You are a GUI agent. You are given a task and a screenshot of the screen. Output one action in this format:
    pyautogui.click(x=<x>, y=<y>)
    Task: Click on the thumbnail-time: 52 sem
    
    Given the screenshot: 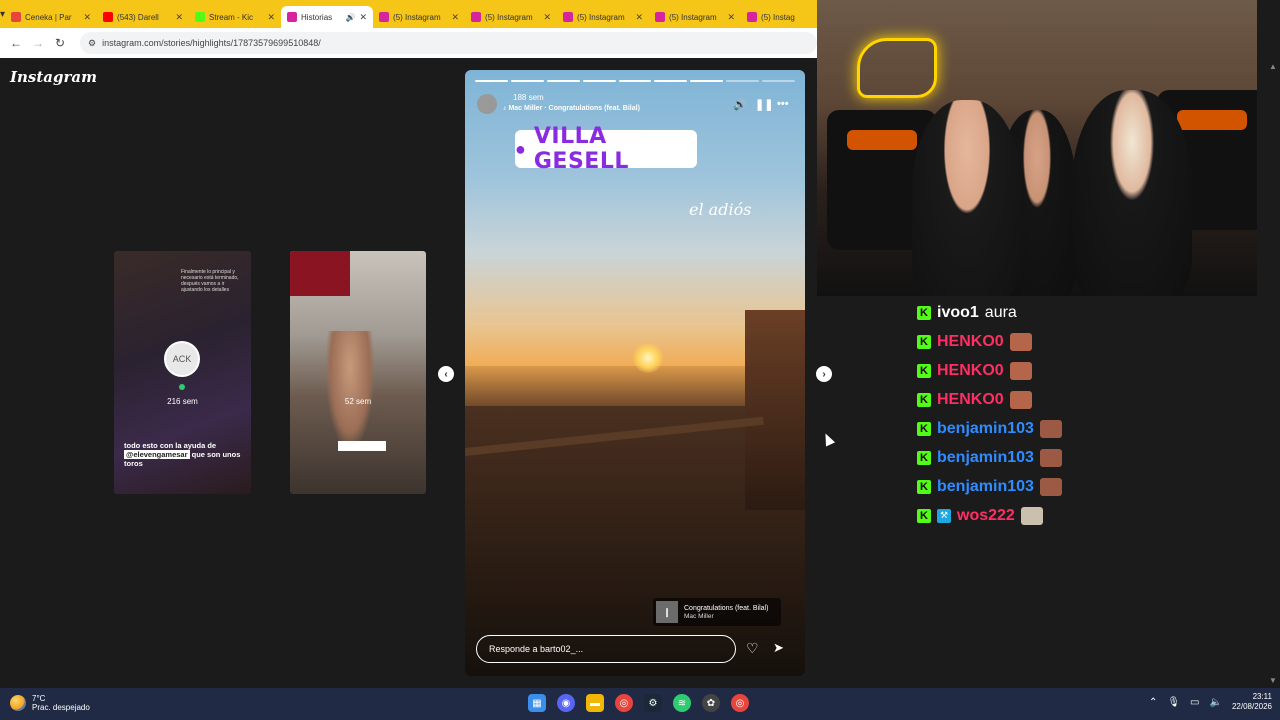 What is the action you would take?
    pyautogui.click(x=358, y=401)
    